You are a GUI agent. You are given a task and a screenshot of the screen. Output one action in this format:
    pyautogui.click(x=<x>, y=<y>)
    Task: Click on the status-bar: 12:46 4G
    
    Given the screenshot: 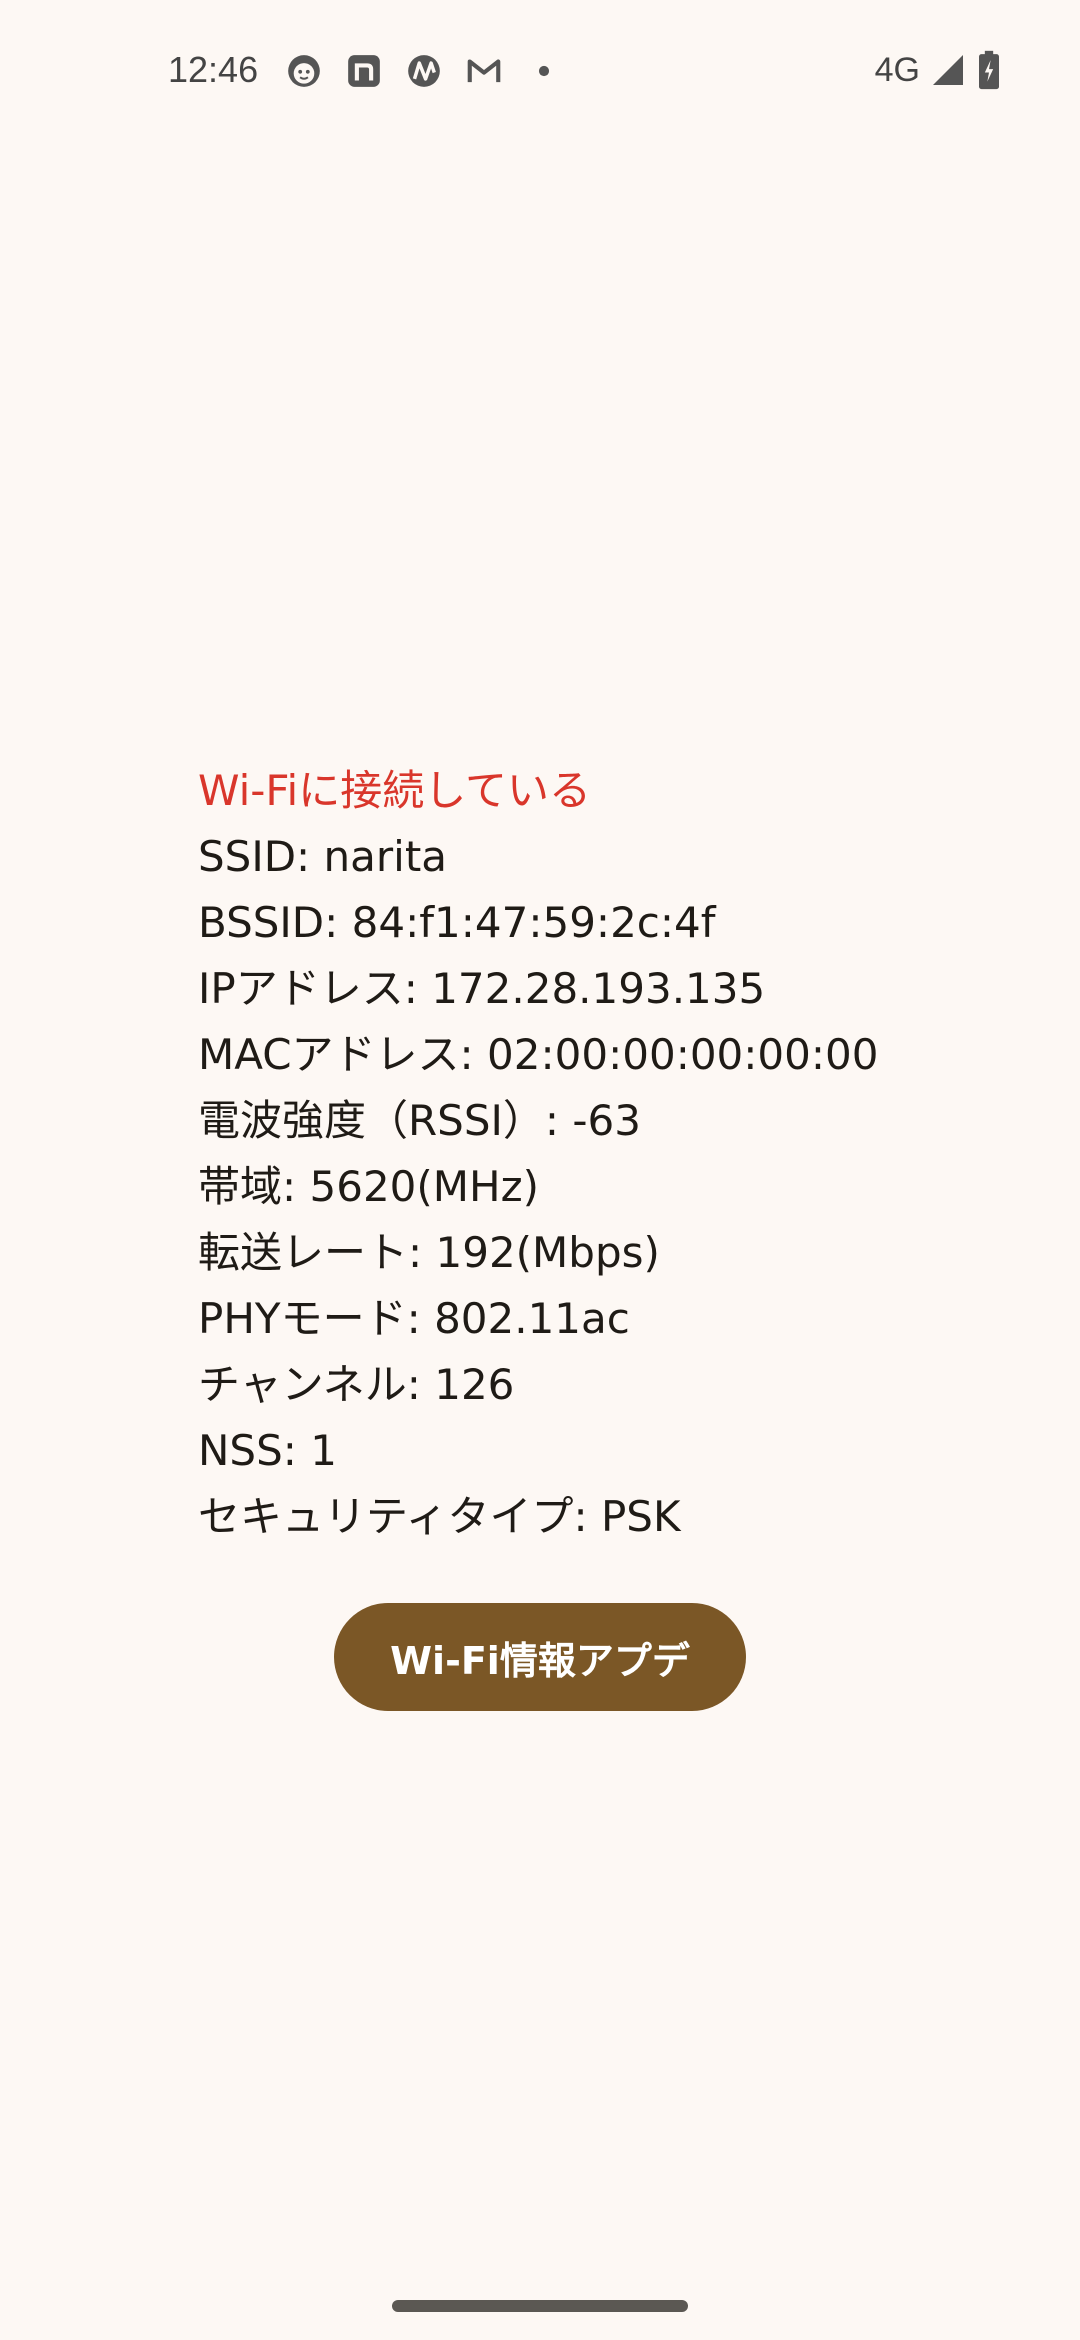 What is the action you would take?
    pyautogui.click(x=540, y=70)
    